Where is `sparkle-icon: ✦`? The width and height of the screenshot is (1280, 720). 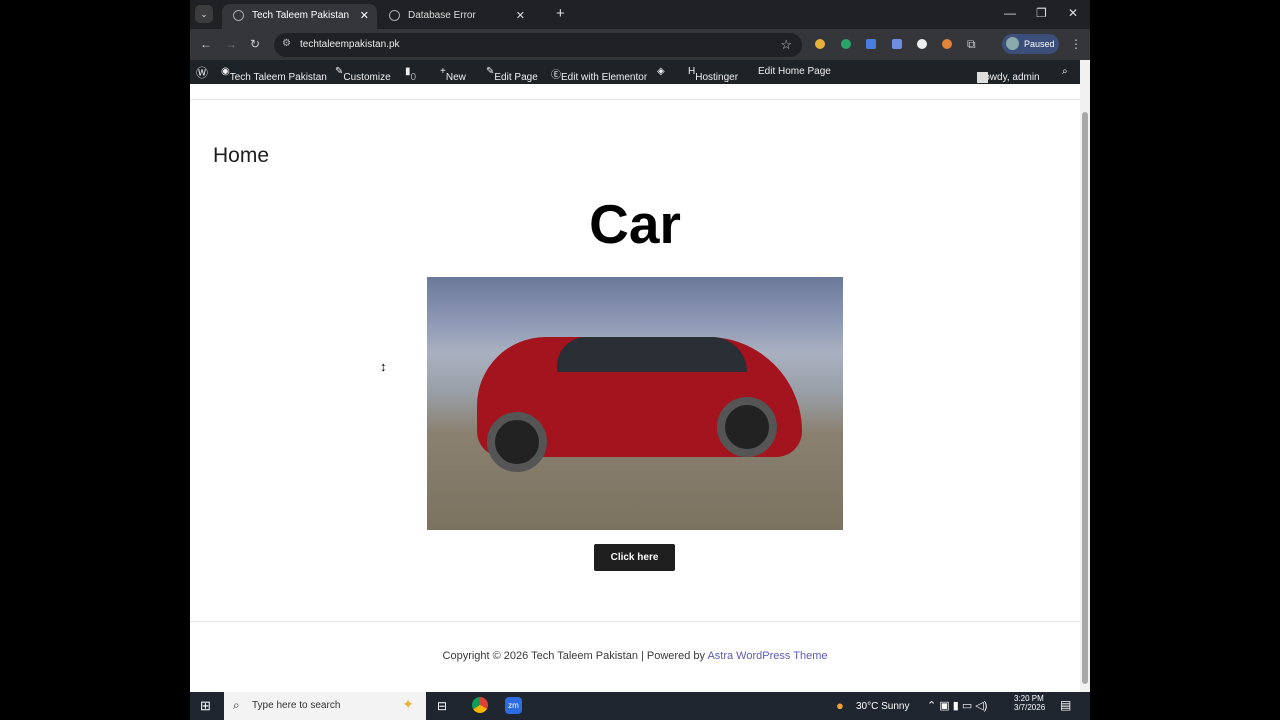 sparkle-icon: ✦ is located at coordinates (408, 704).